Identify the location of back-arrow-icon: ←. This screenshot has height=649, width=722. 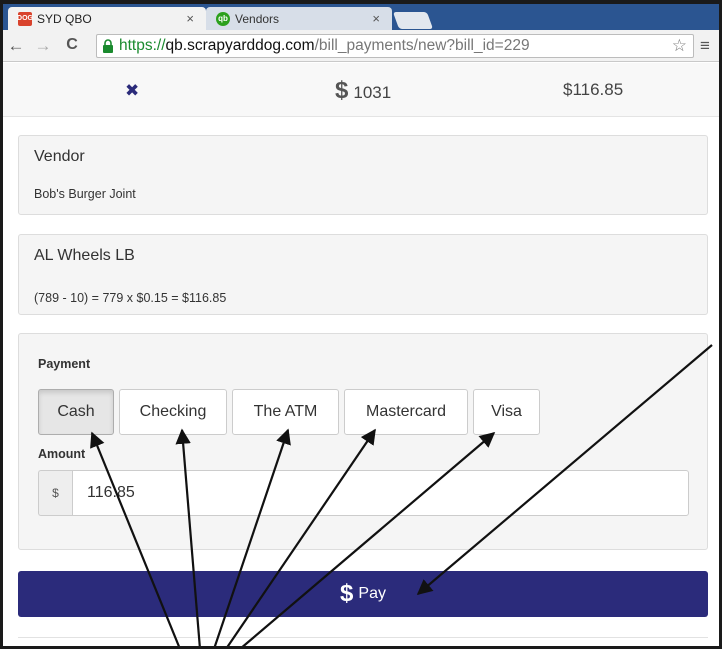
(16, 46).